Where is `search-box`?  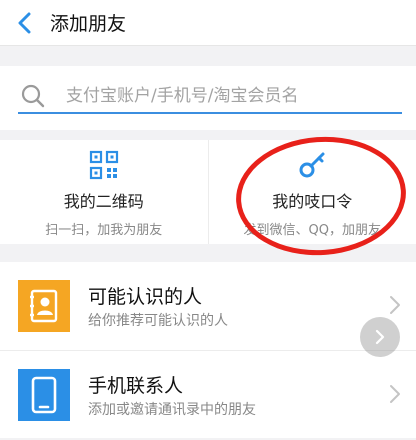 search-box is located at coordinates (210, 97).